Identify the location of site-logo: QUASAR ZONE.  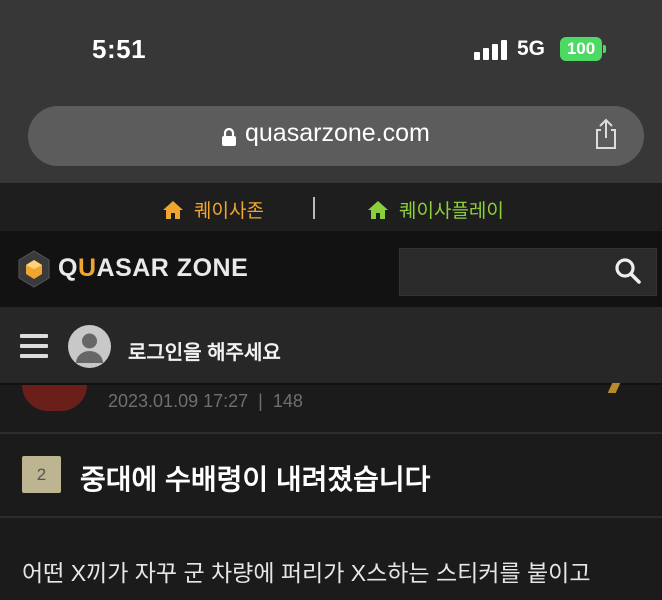
(153, 268).